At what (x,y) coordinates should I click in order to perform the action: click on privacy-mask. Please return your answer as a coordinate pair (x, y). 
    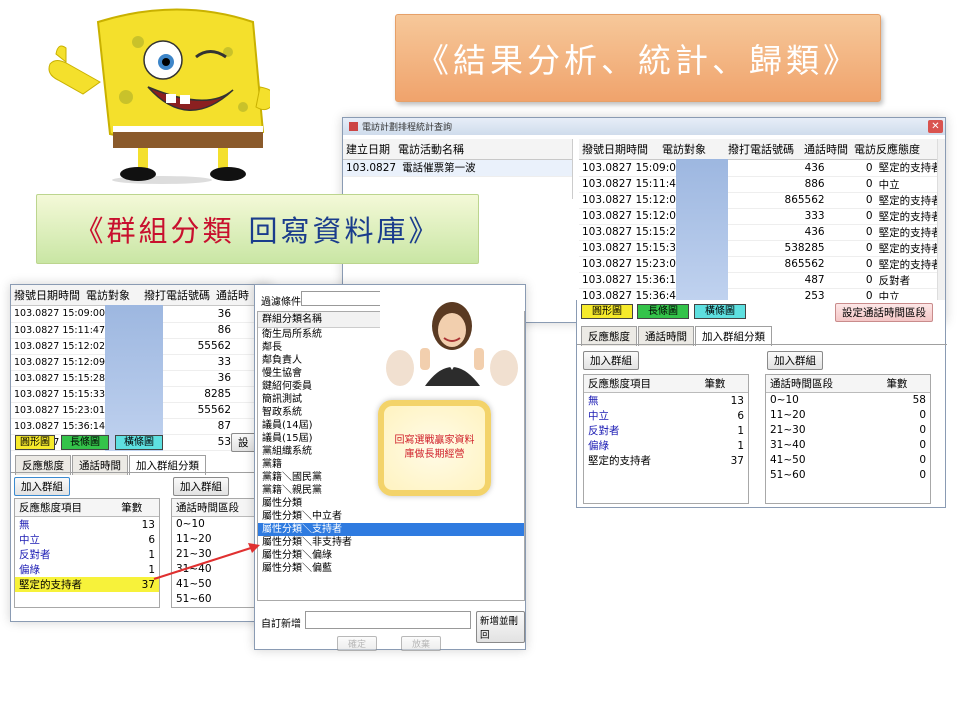
    Looking at the image, I should click on (702, 230).